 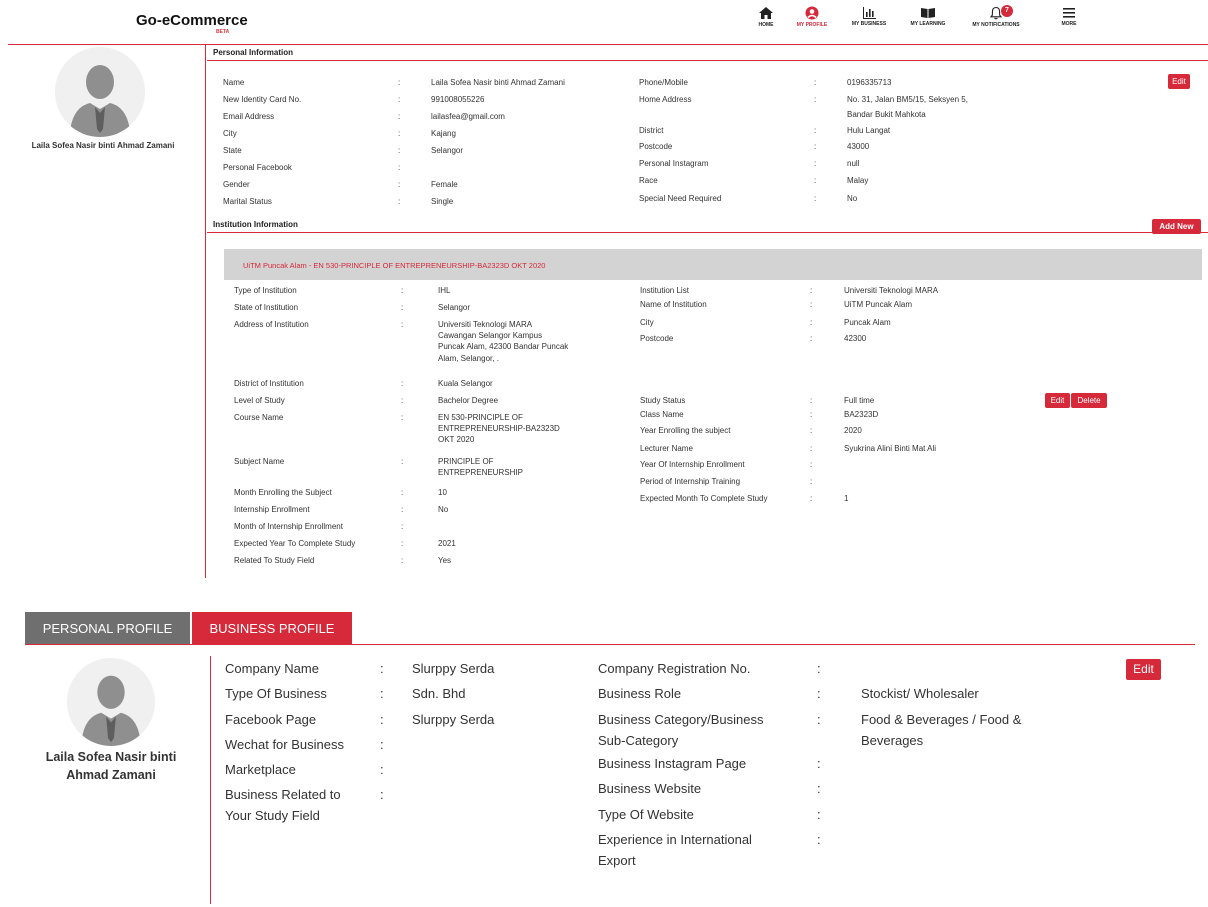 What do you see at coordinates (480, 467) in the screenshot?
I see `field-value: PRINCIPLE OF ENTREPRENEURSHIP` at bounding box center [480, 467].